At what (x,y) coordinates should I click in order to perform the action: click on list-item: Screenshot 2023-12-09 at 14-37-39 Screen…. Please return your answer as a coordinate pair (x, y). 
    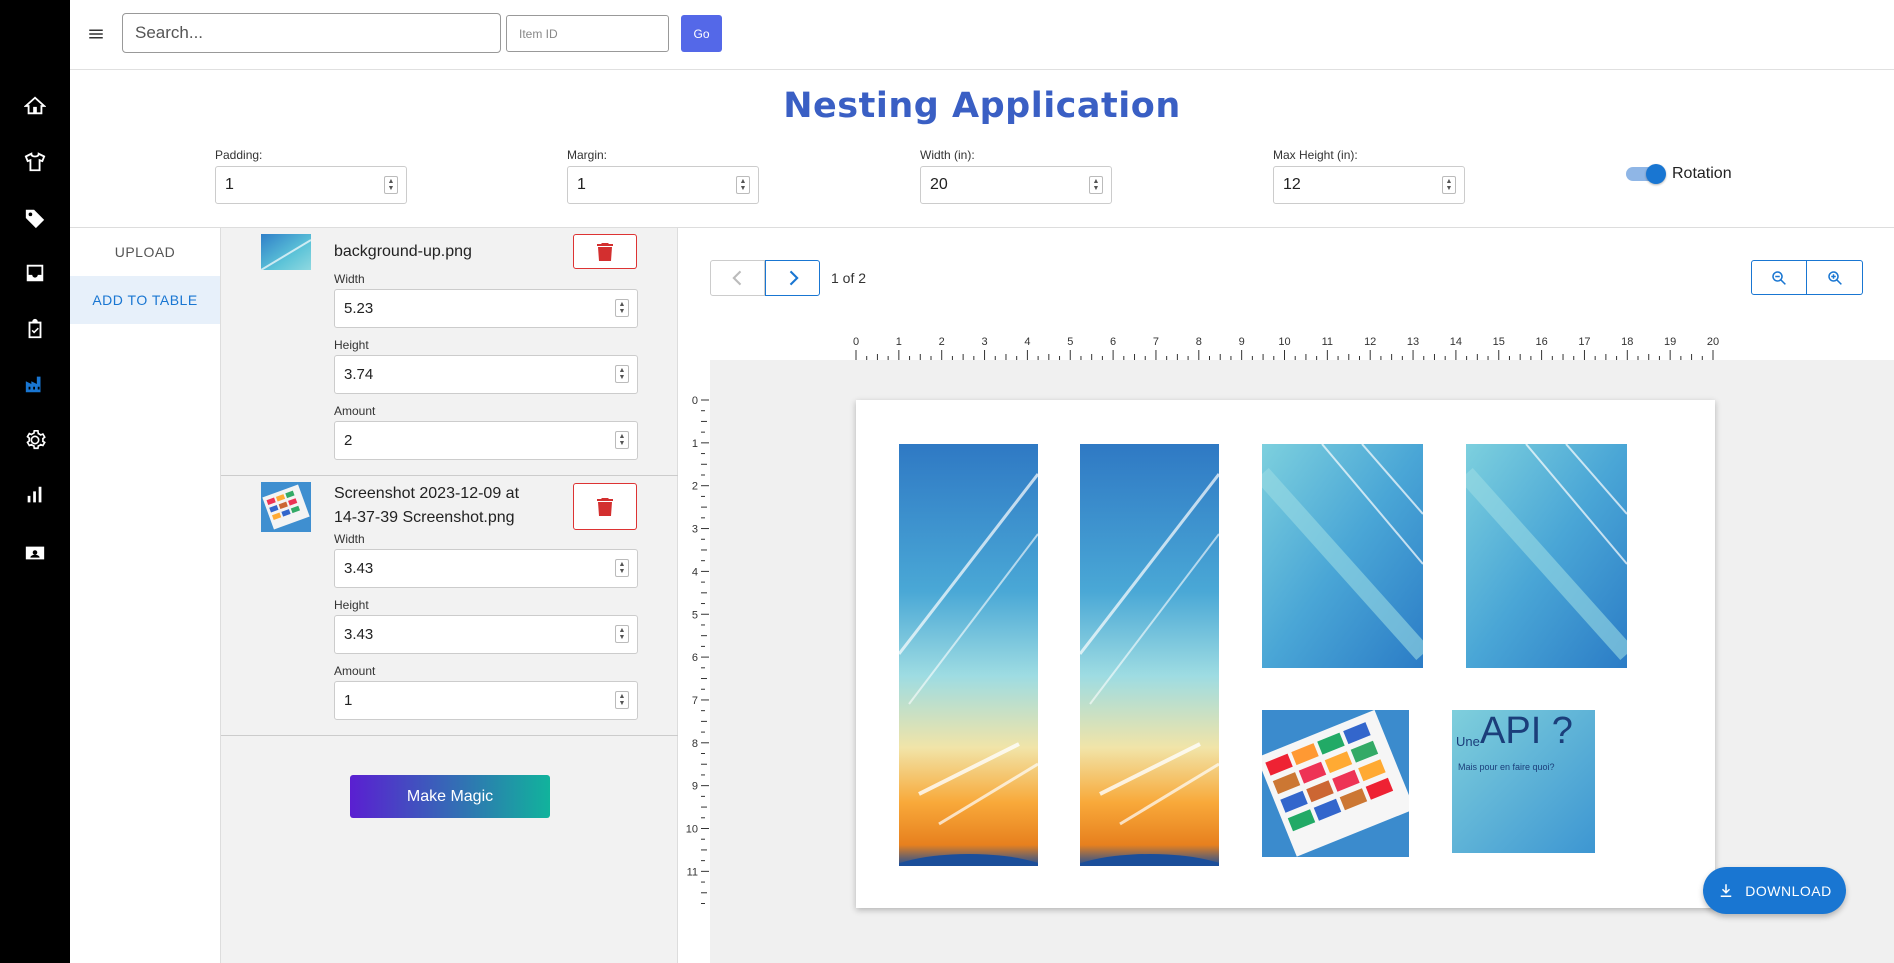
    Looking at the image, I should click on (449, 606).